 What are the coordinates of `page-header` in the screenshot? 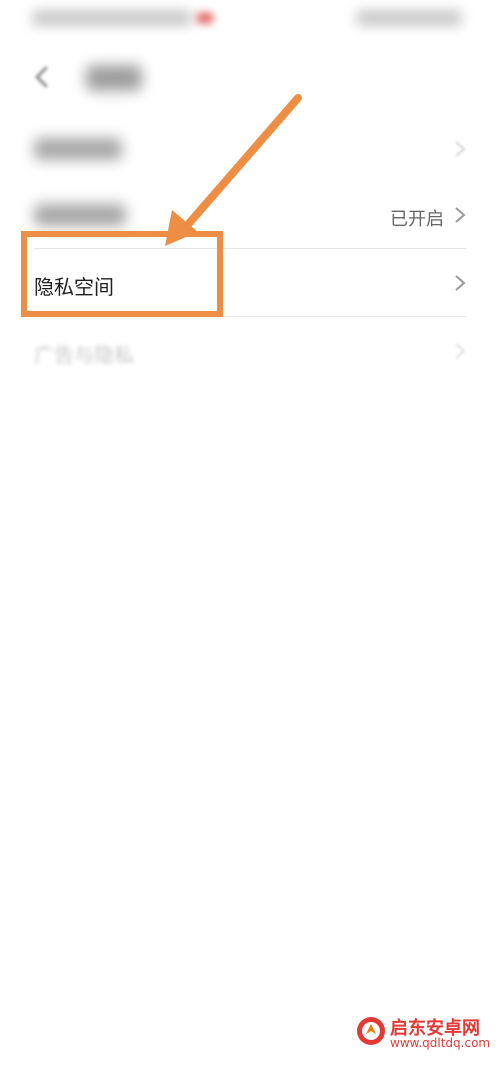 It's located at (250, 78).